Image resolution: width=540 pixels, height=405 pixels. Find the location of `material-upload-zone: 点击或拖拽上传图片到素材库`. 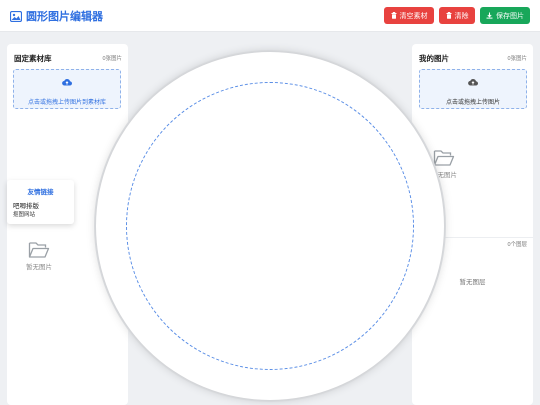

material-upload-zone: 点击或拖拽上传图片到素材库 is located at coordinates (67, 89).